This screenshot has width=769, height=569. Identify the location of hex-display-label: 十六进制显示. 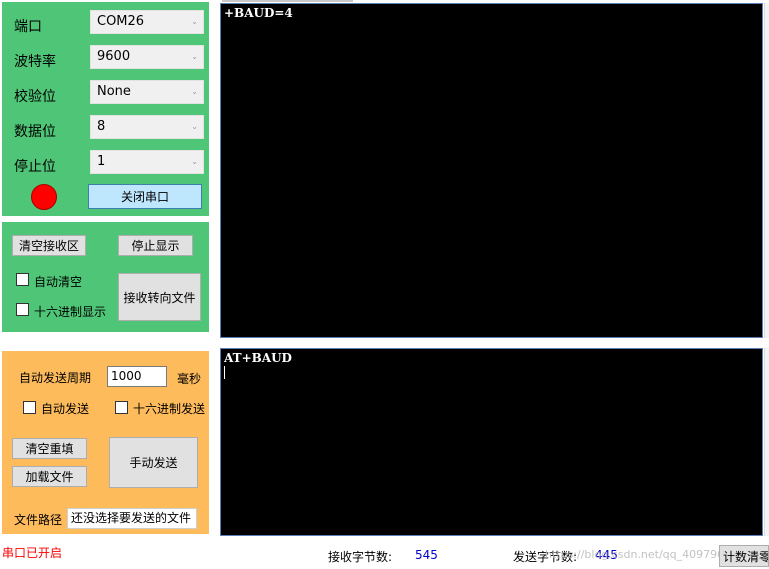
(70, 312).